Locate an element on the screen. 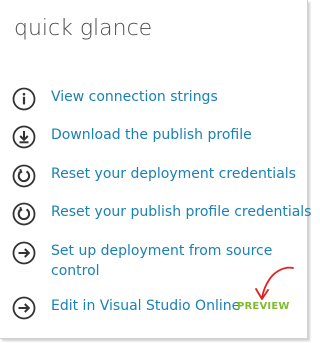  setup-deployment-source-control-label: Set up deployment from source control is located at coordinates (162, 261).